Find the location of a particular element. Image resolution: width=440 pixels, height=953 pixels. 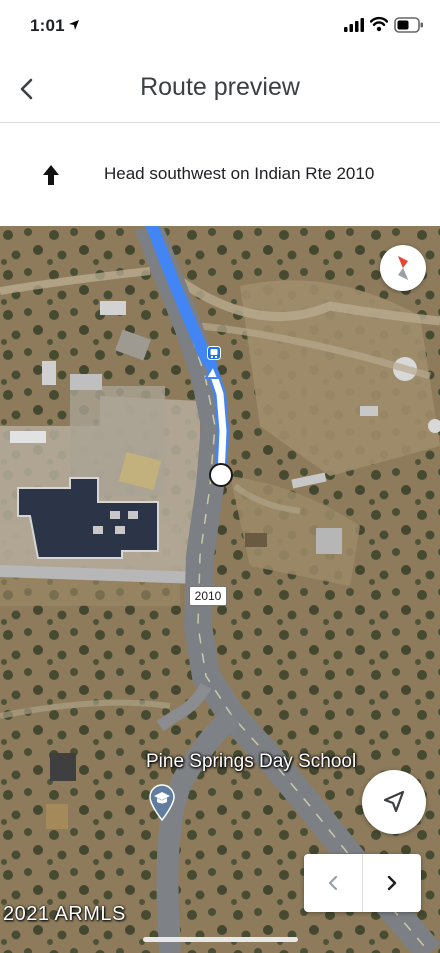

battery-icon is located at coordinates (408, 25).